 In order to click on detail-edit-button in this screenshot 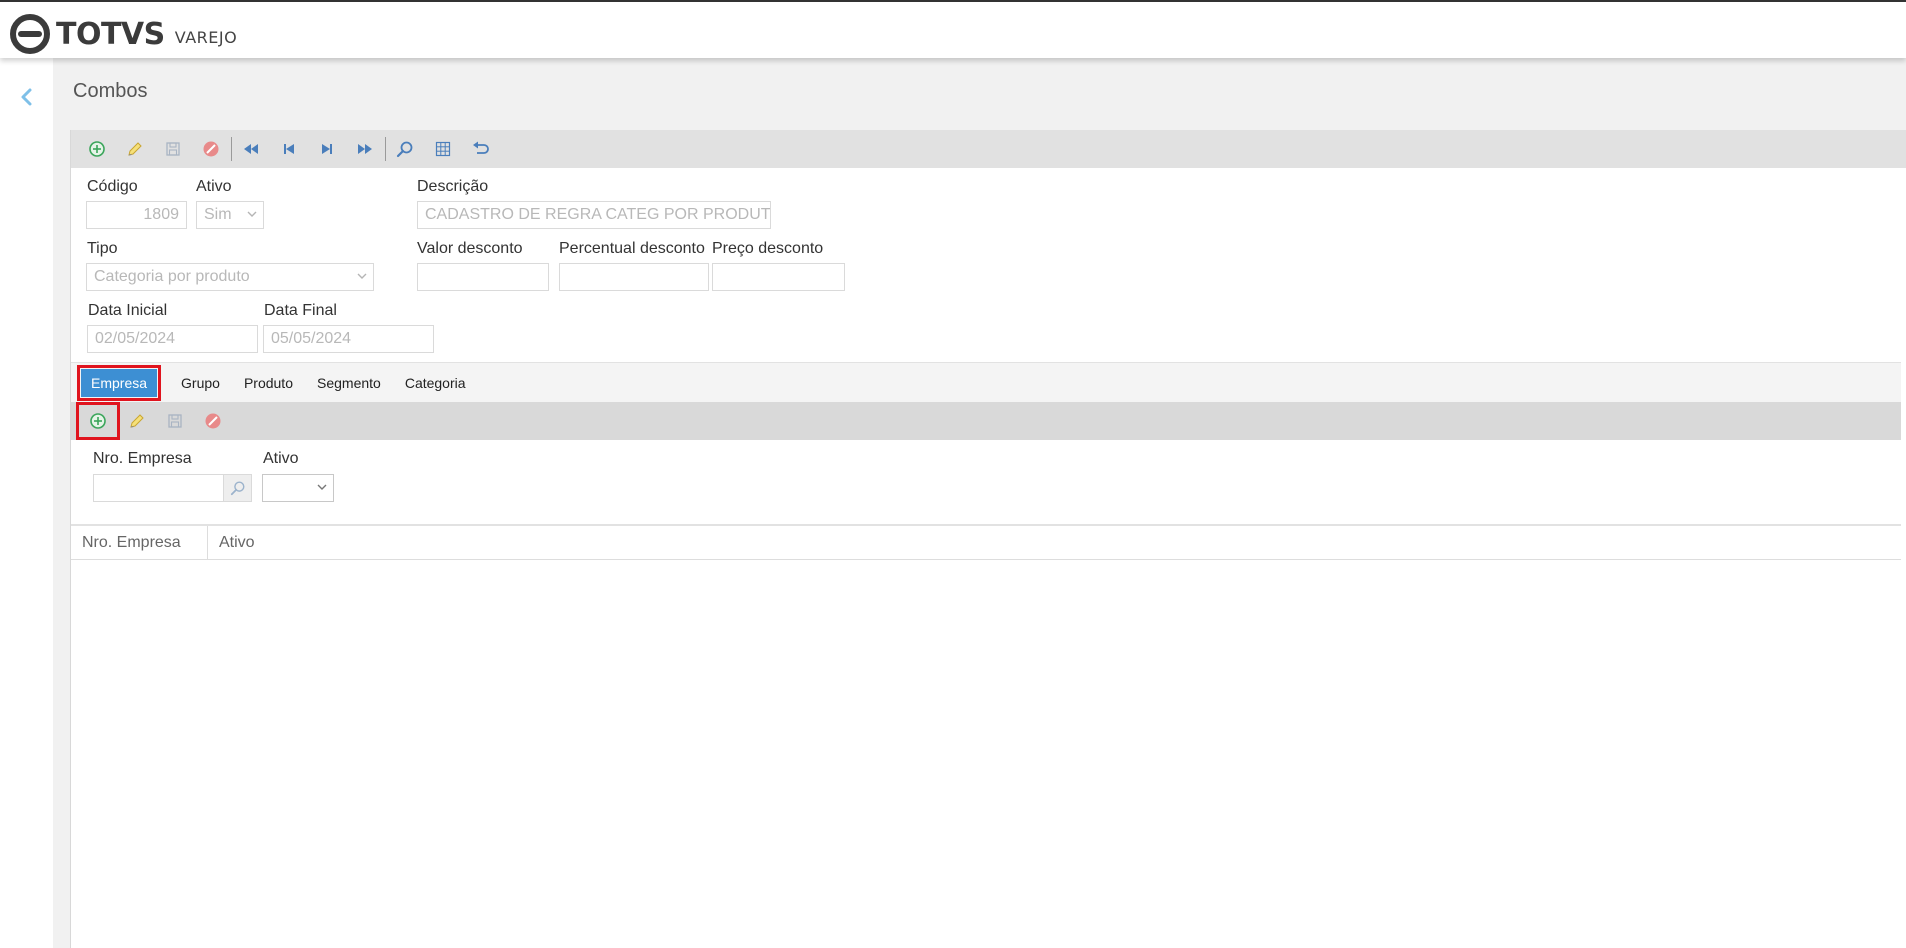, I will do `click(137, 421)`.